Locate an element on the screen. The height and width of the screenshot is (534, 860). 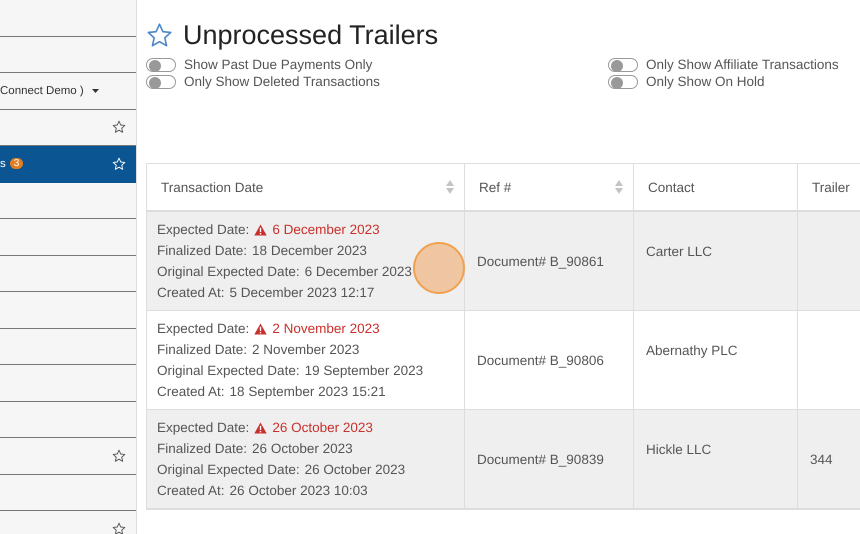
date-line: Original Expected Date: 26 October 2023 is located at coordinates (281, 470).